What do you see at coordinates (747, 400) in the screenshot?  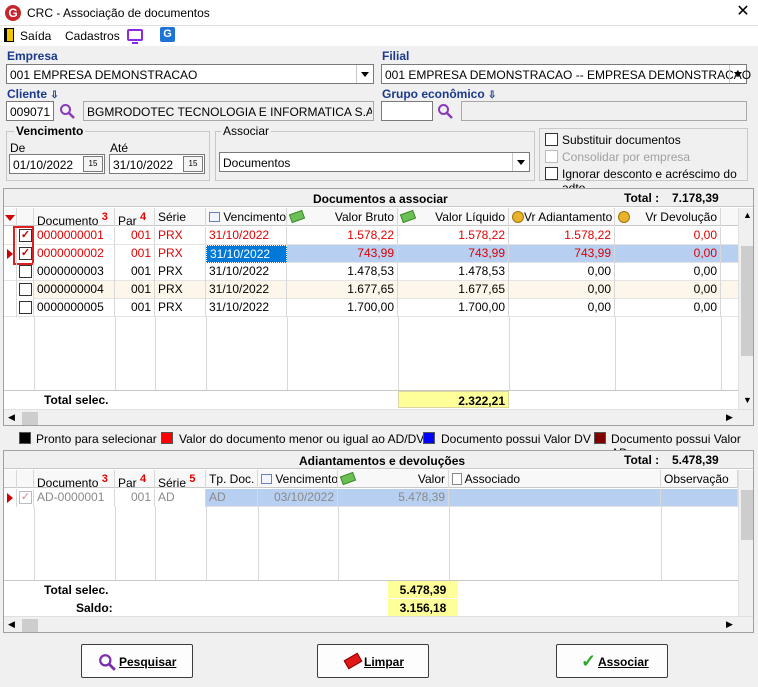 I see `scroll-down-icon: ▼` at bounding box center [747, 400].